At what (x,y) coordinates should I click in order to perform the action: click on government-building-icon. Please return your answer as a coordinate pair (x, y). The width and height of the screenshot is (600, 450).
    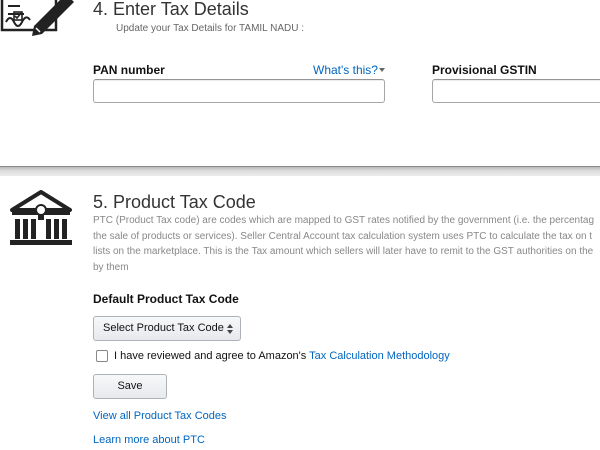
    Looking at the image, I should click on (41, 217).